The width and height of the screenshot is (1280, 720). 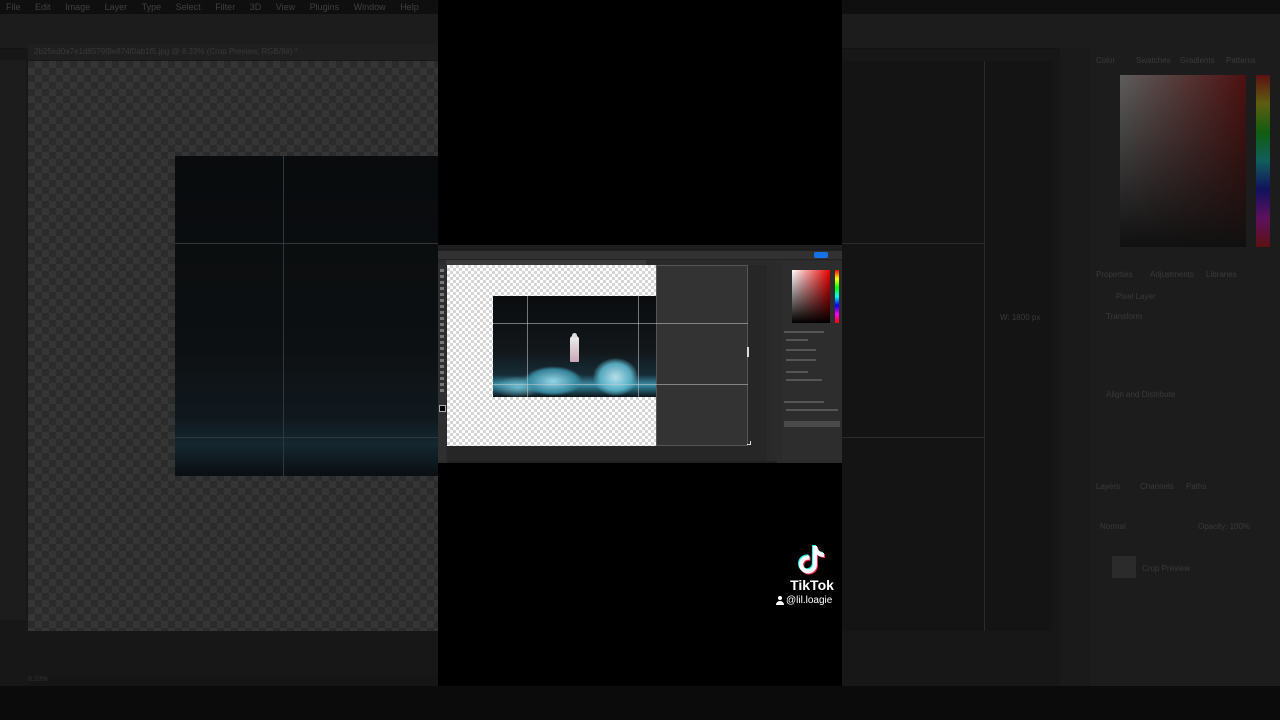 I want to click on pen-tool-icon, so click(x=442, y=360).